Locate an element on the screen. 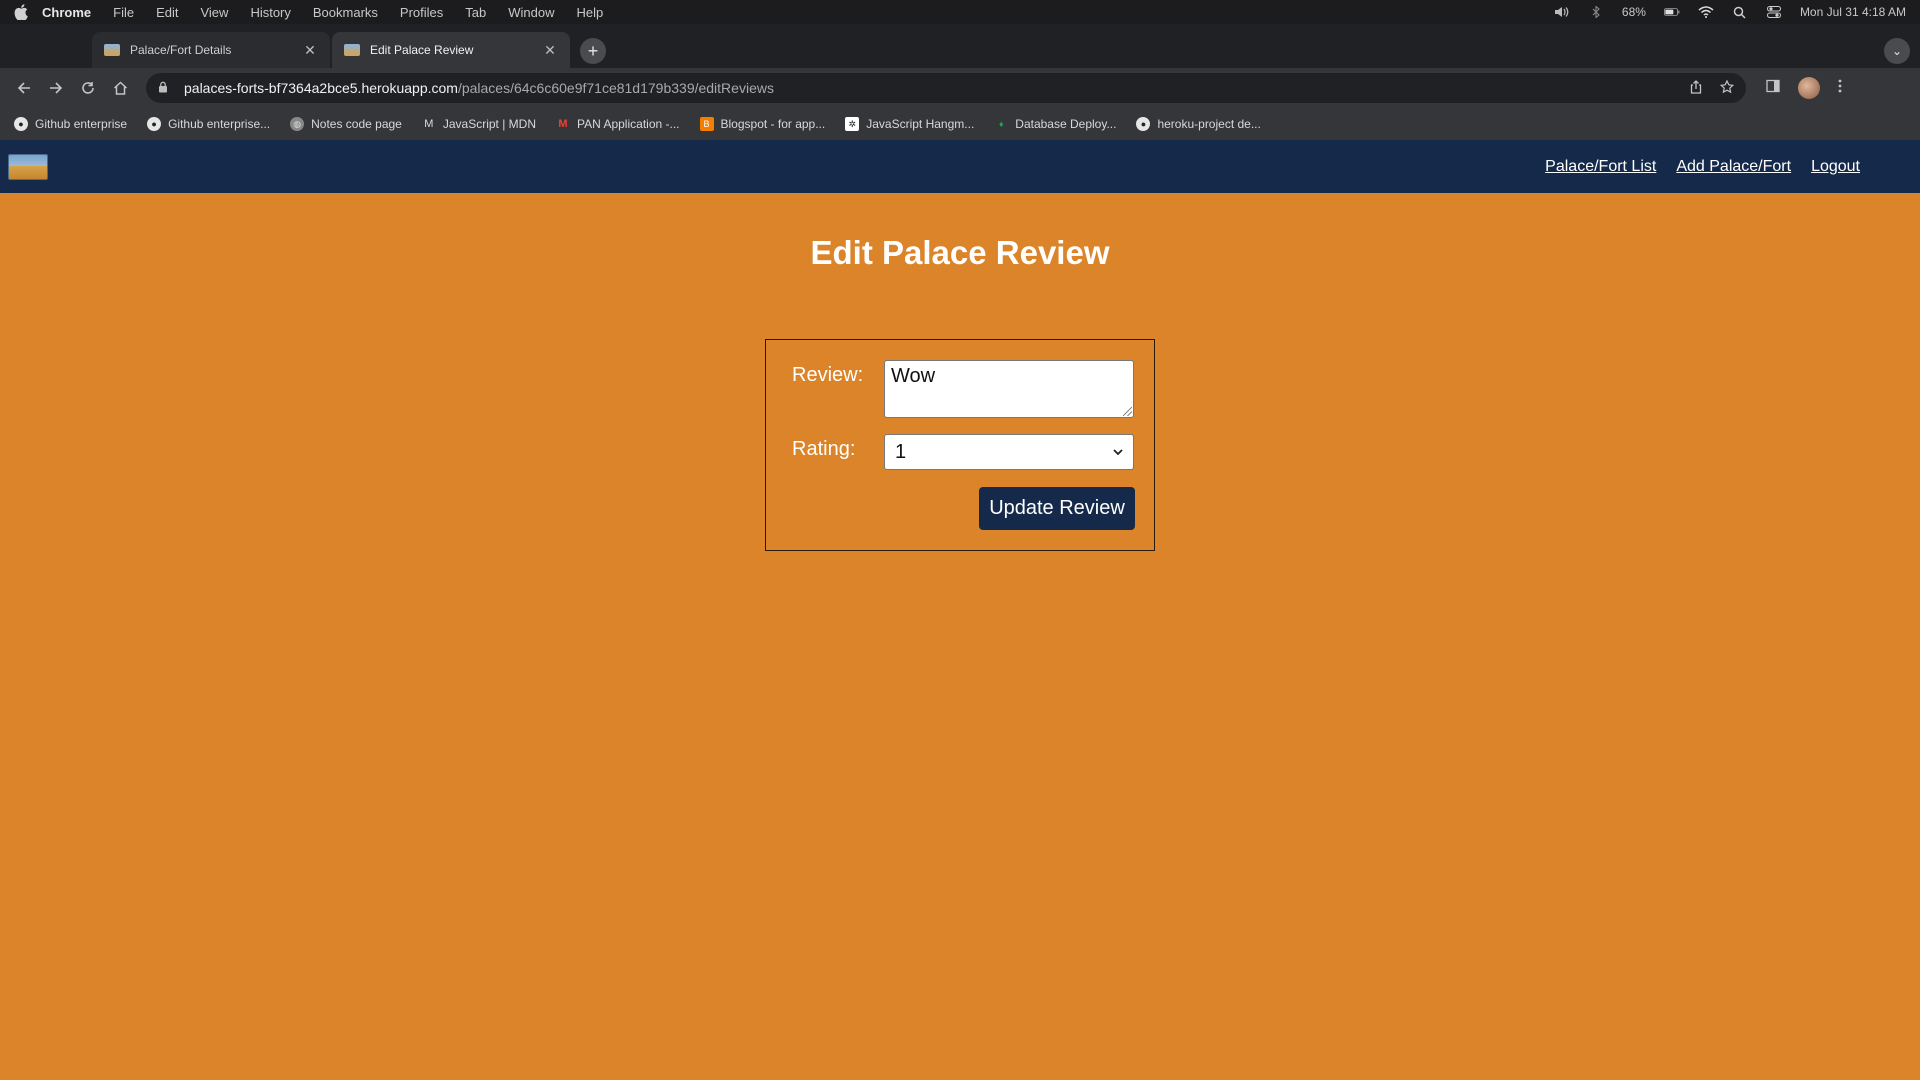  volume-icon is located at coordinates (1562, 12).